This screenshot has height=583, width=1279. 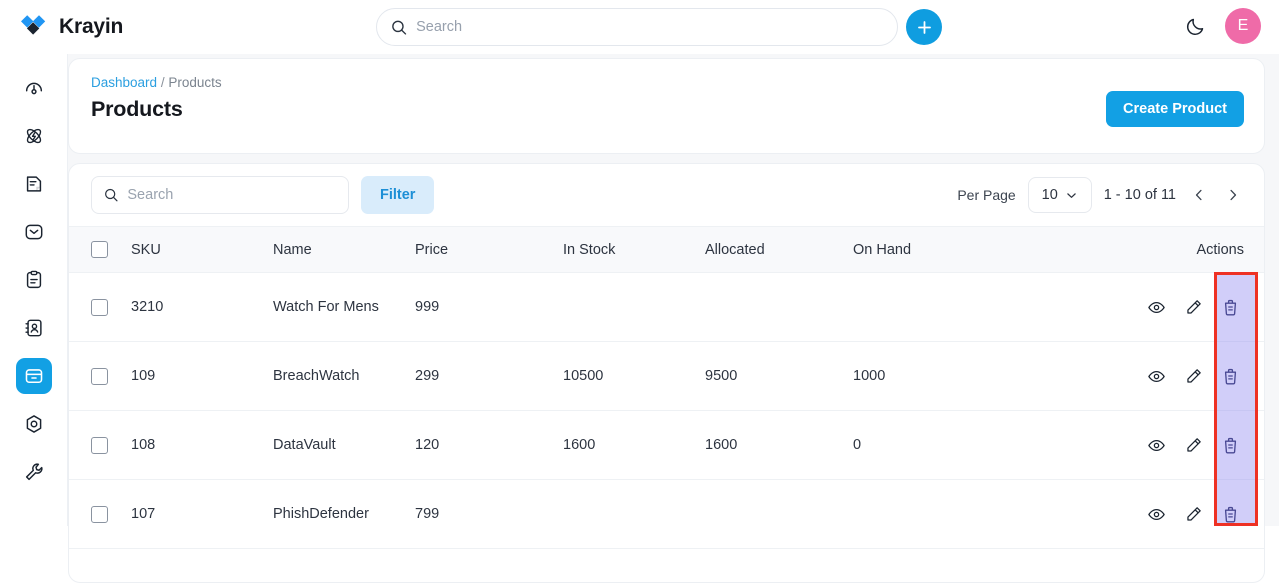 What do you see at coordinates (91, 26) in the screenshot?
I see `brand-name: Krayin` at bounding box center [91, 26].